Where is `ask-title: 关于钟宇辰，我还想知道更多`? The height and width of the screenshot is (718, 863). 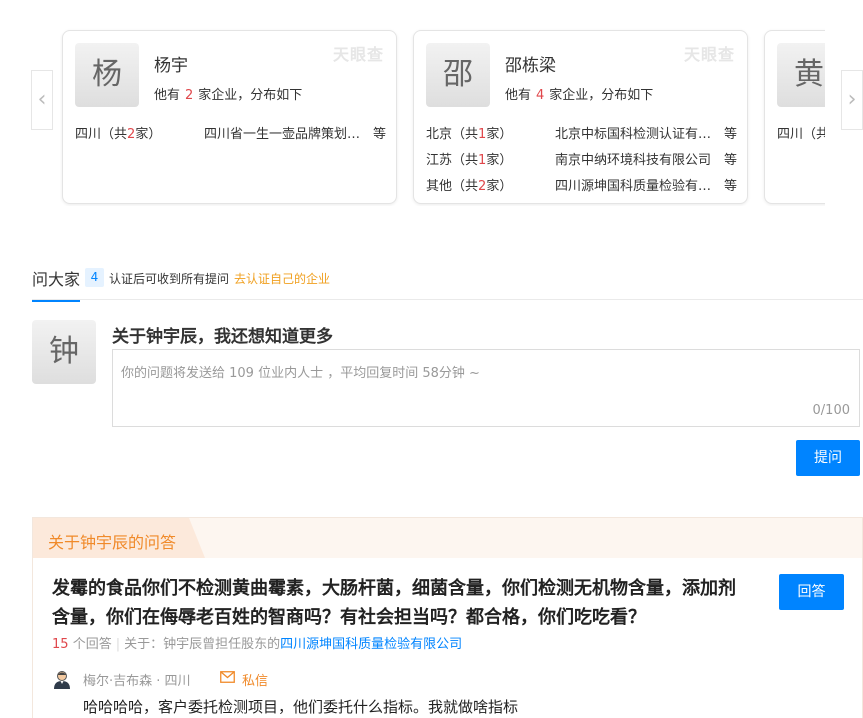
ask-title: 关于钟宇辰，我还想知道更多 is located at coordinates (222, 337).